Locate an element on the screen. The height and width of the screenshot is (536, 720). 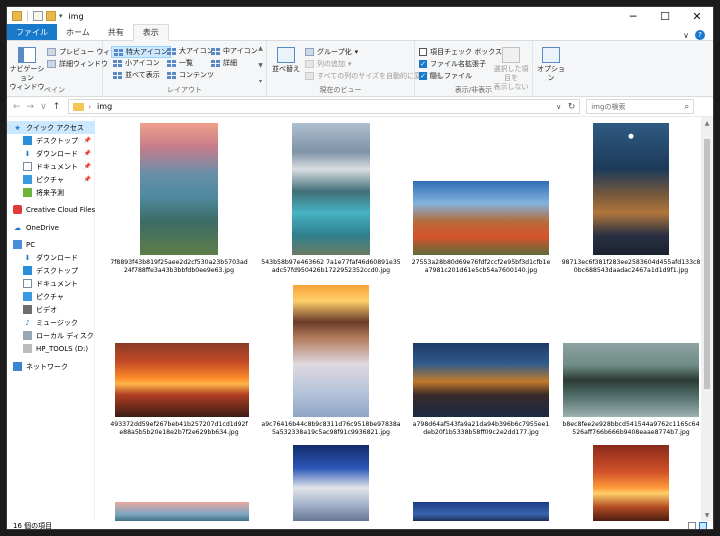
sidebar-item-downloads: ⬇ ダウンロード 📌 is located at coordinates (51, 153).